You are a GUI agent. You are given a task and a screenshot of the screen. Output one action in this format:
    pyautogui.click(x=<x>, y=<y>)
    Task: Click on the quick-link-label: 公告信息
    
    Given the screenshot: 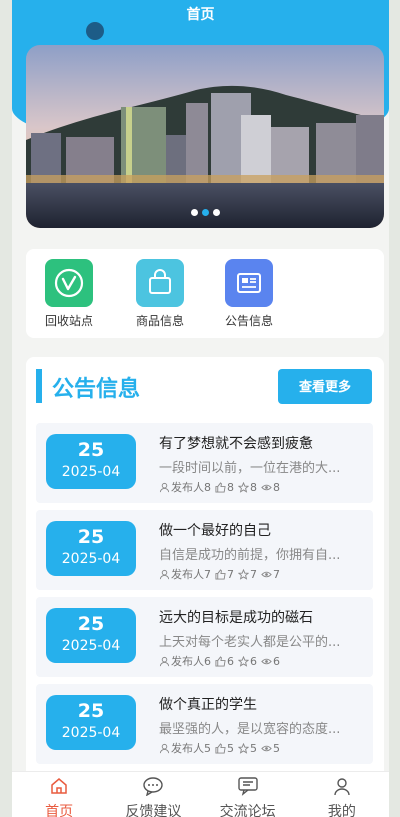 What is the action you would take?
    pyautogui.click(x=248, y=321)
    